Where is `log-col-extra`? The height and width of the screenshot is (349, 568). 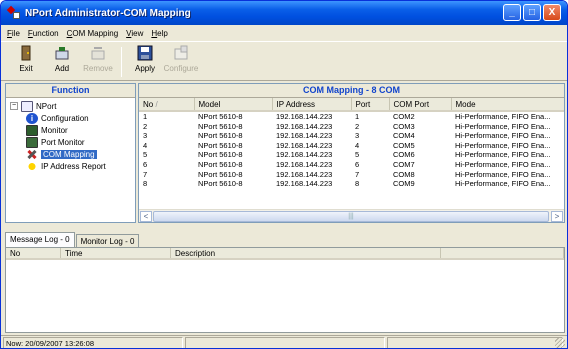 log-col-extra is located at coordinates (502, 253).